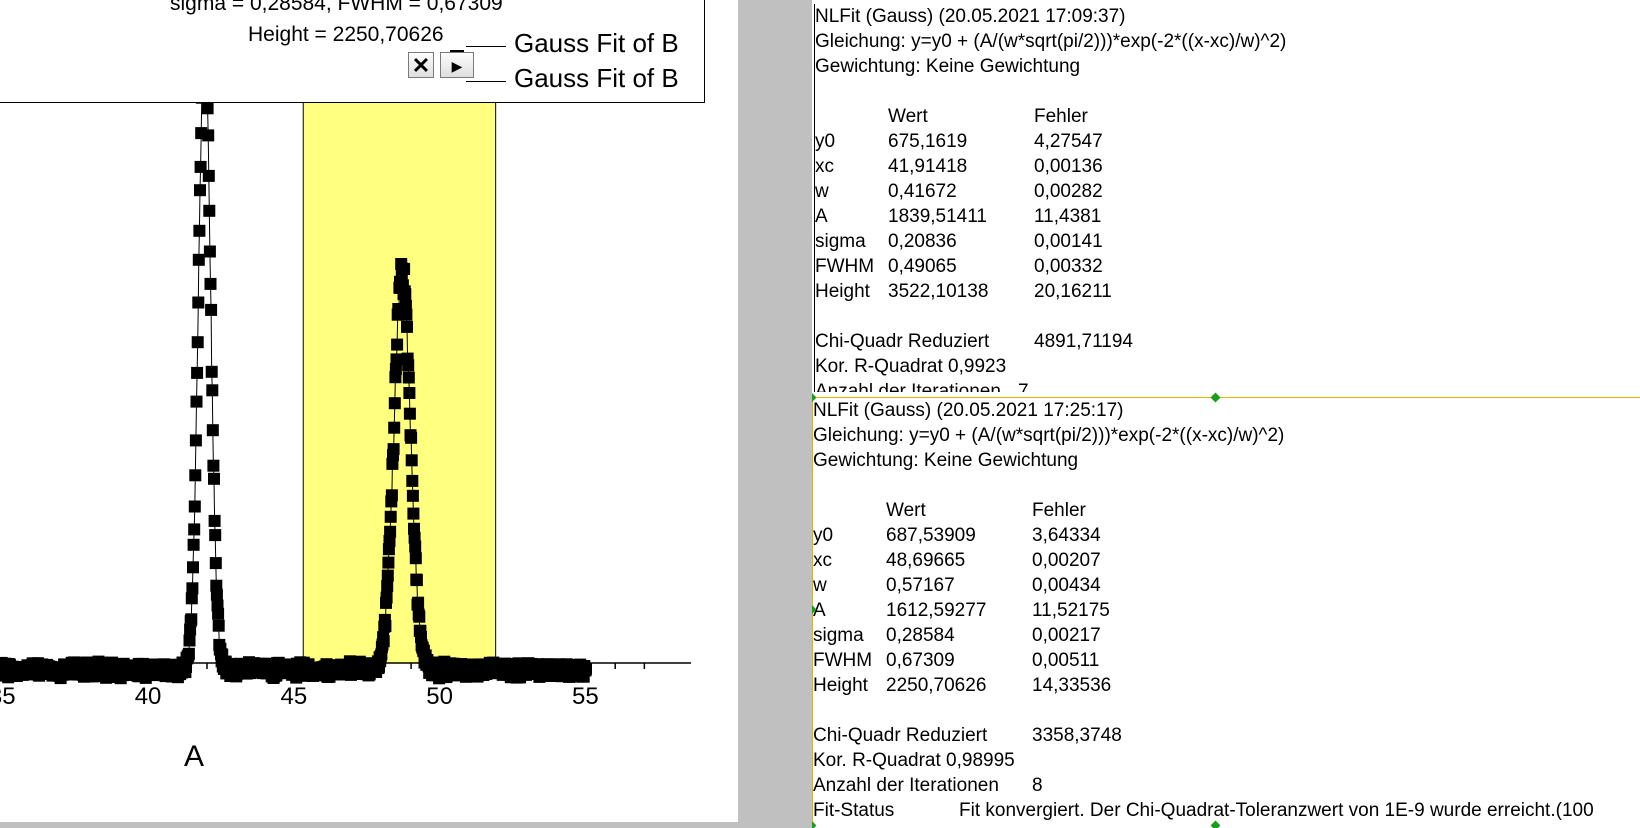 The width and height of the screenshot is (1640, 828). I want to click on param-name: xc, so click(824, 166).